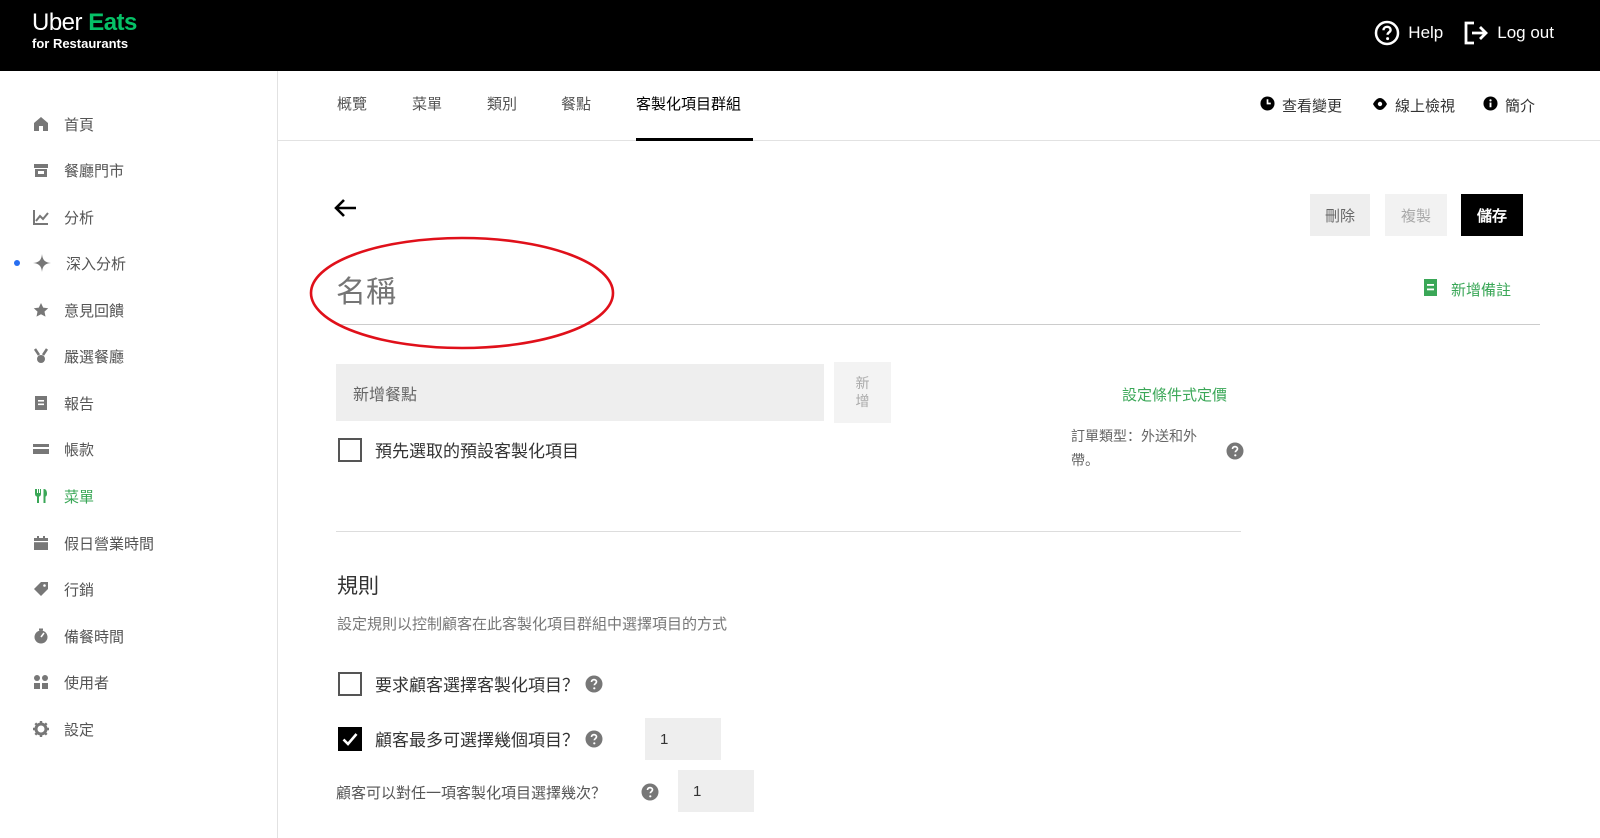 This screenshot has width=1600, height=838. I want to click on sidebar-item-label: 使用者, so click(87, 682).